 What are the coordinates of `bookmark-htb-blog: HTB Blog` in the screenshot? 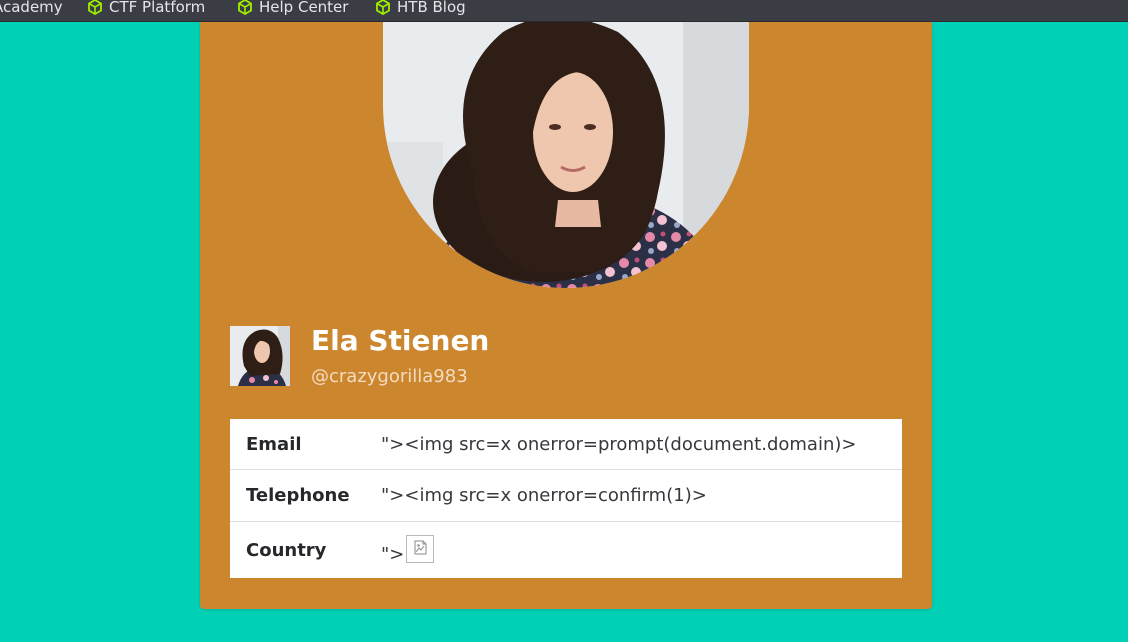 It's located at (420, 9).